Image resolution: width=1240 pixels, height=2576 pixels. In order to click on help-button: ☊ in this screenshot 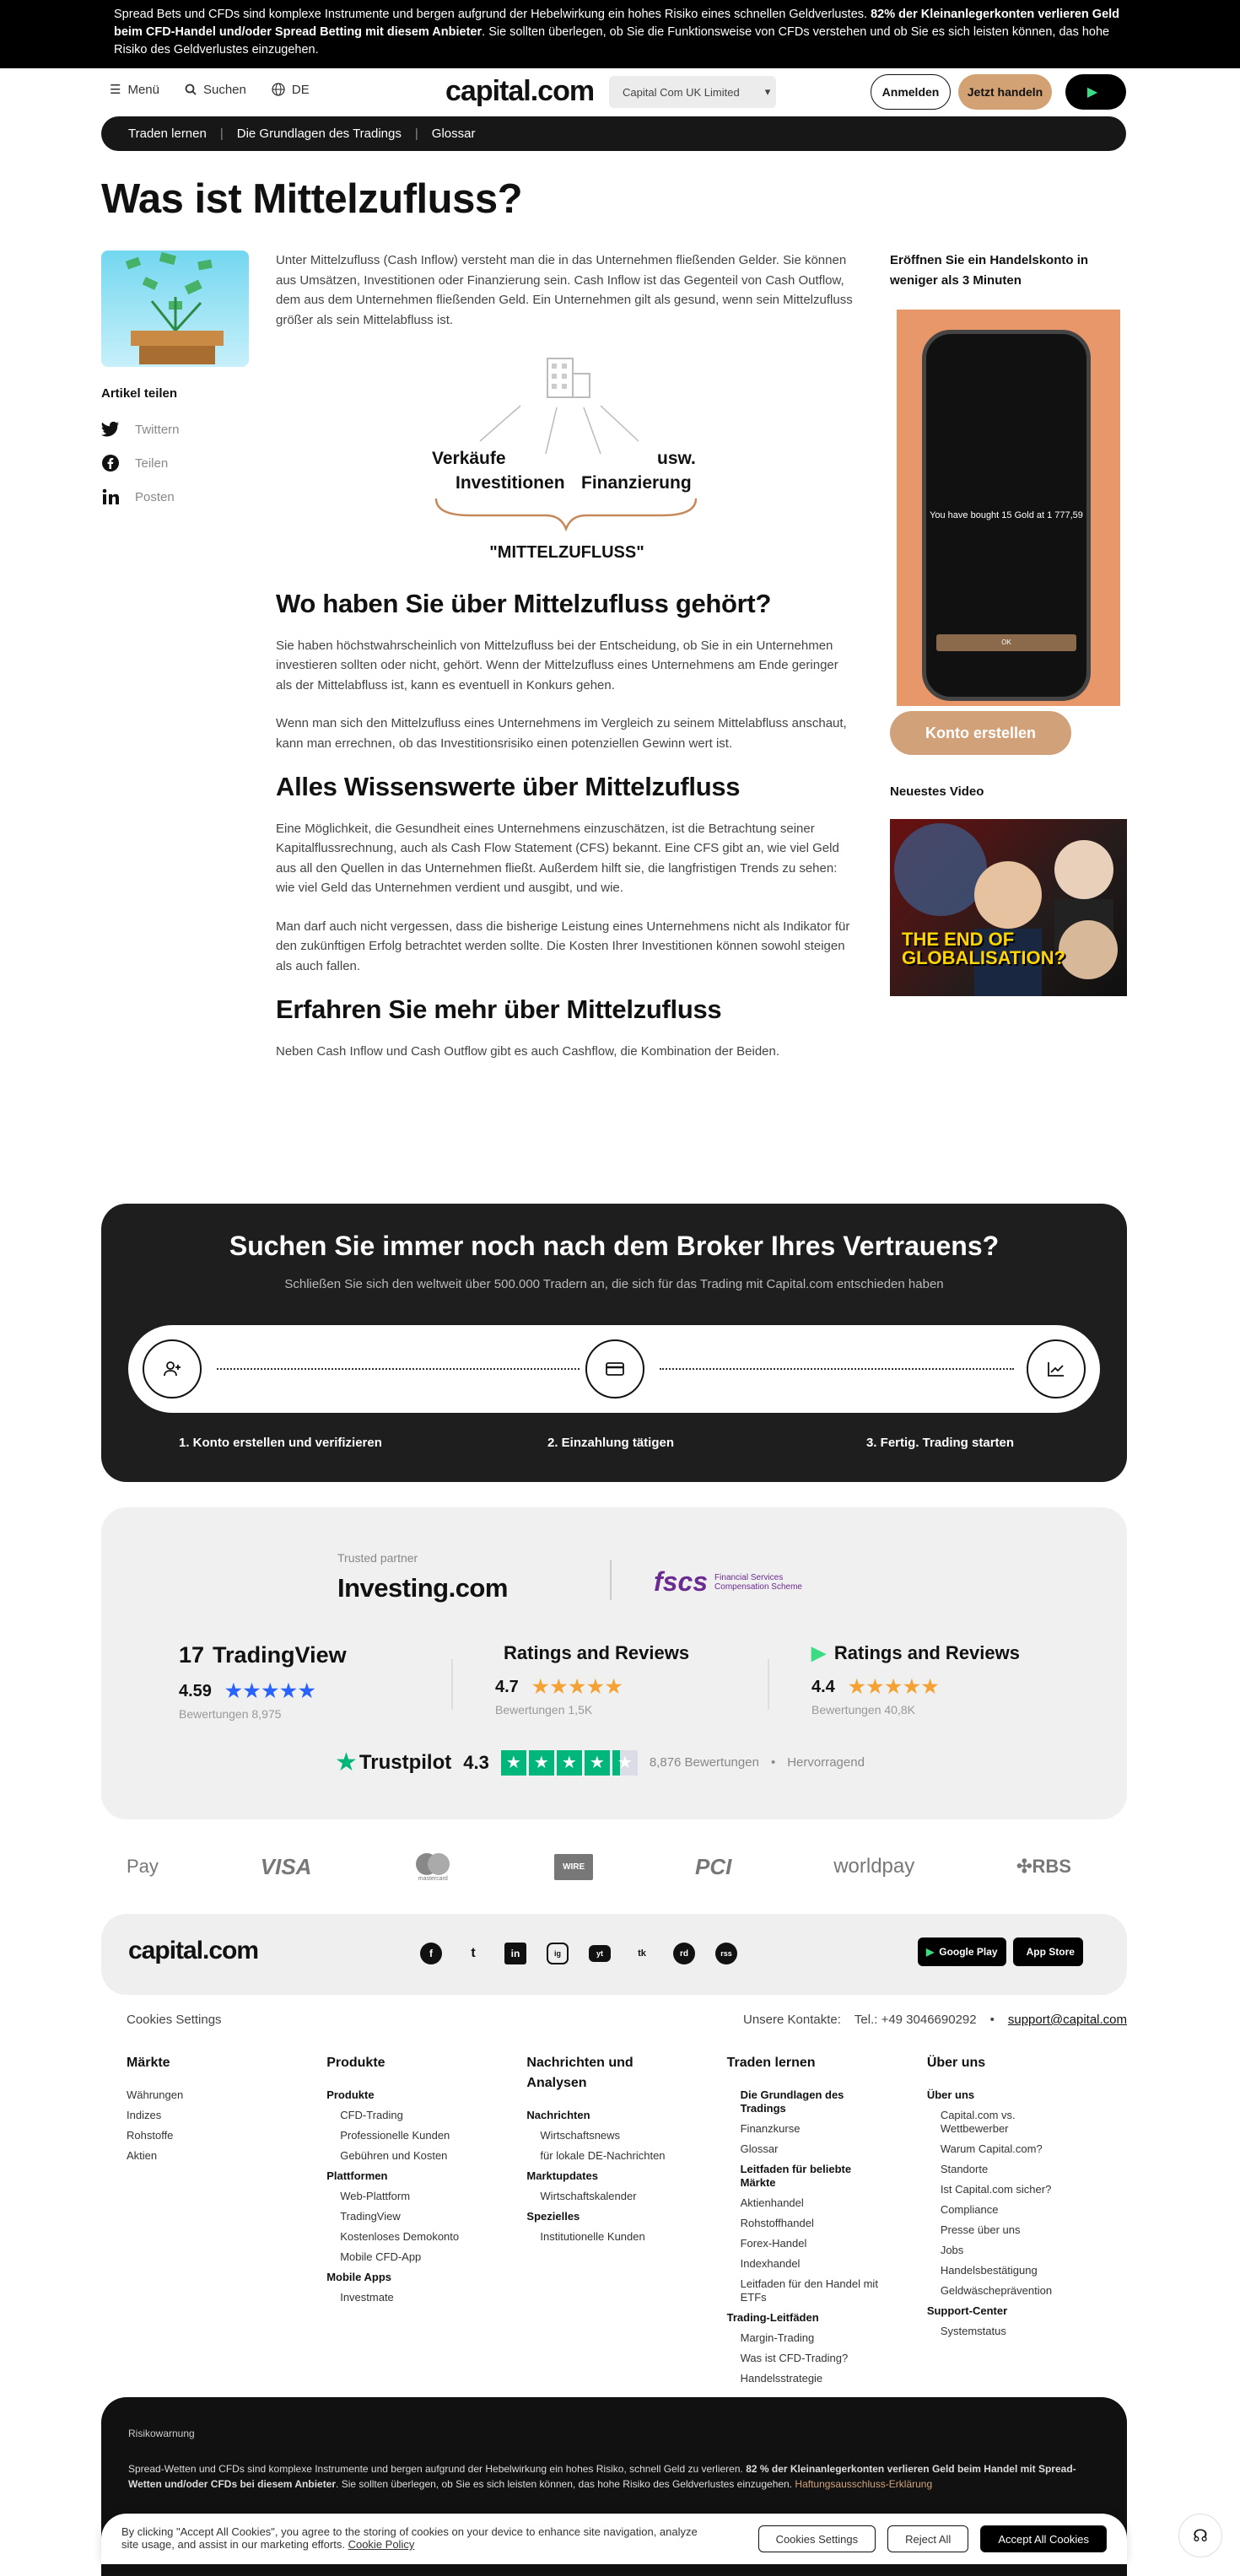, I will do `click(1200, 2535)`.